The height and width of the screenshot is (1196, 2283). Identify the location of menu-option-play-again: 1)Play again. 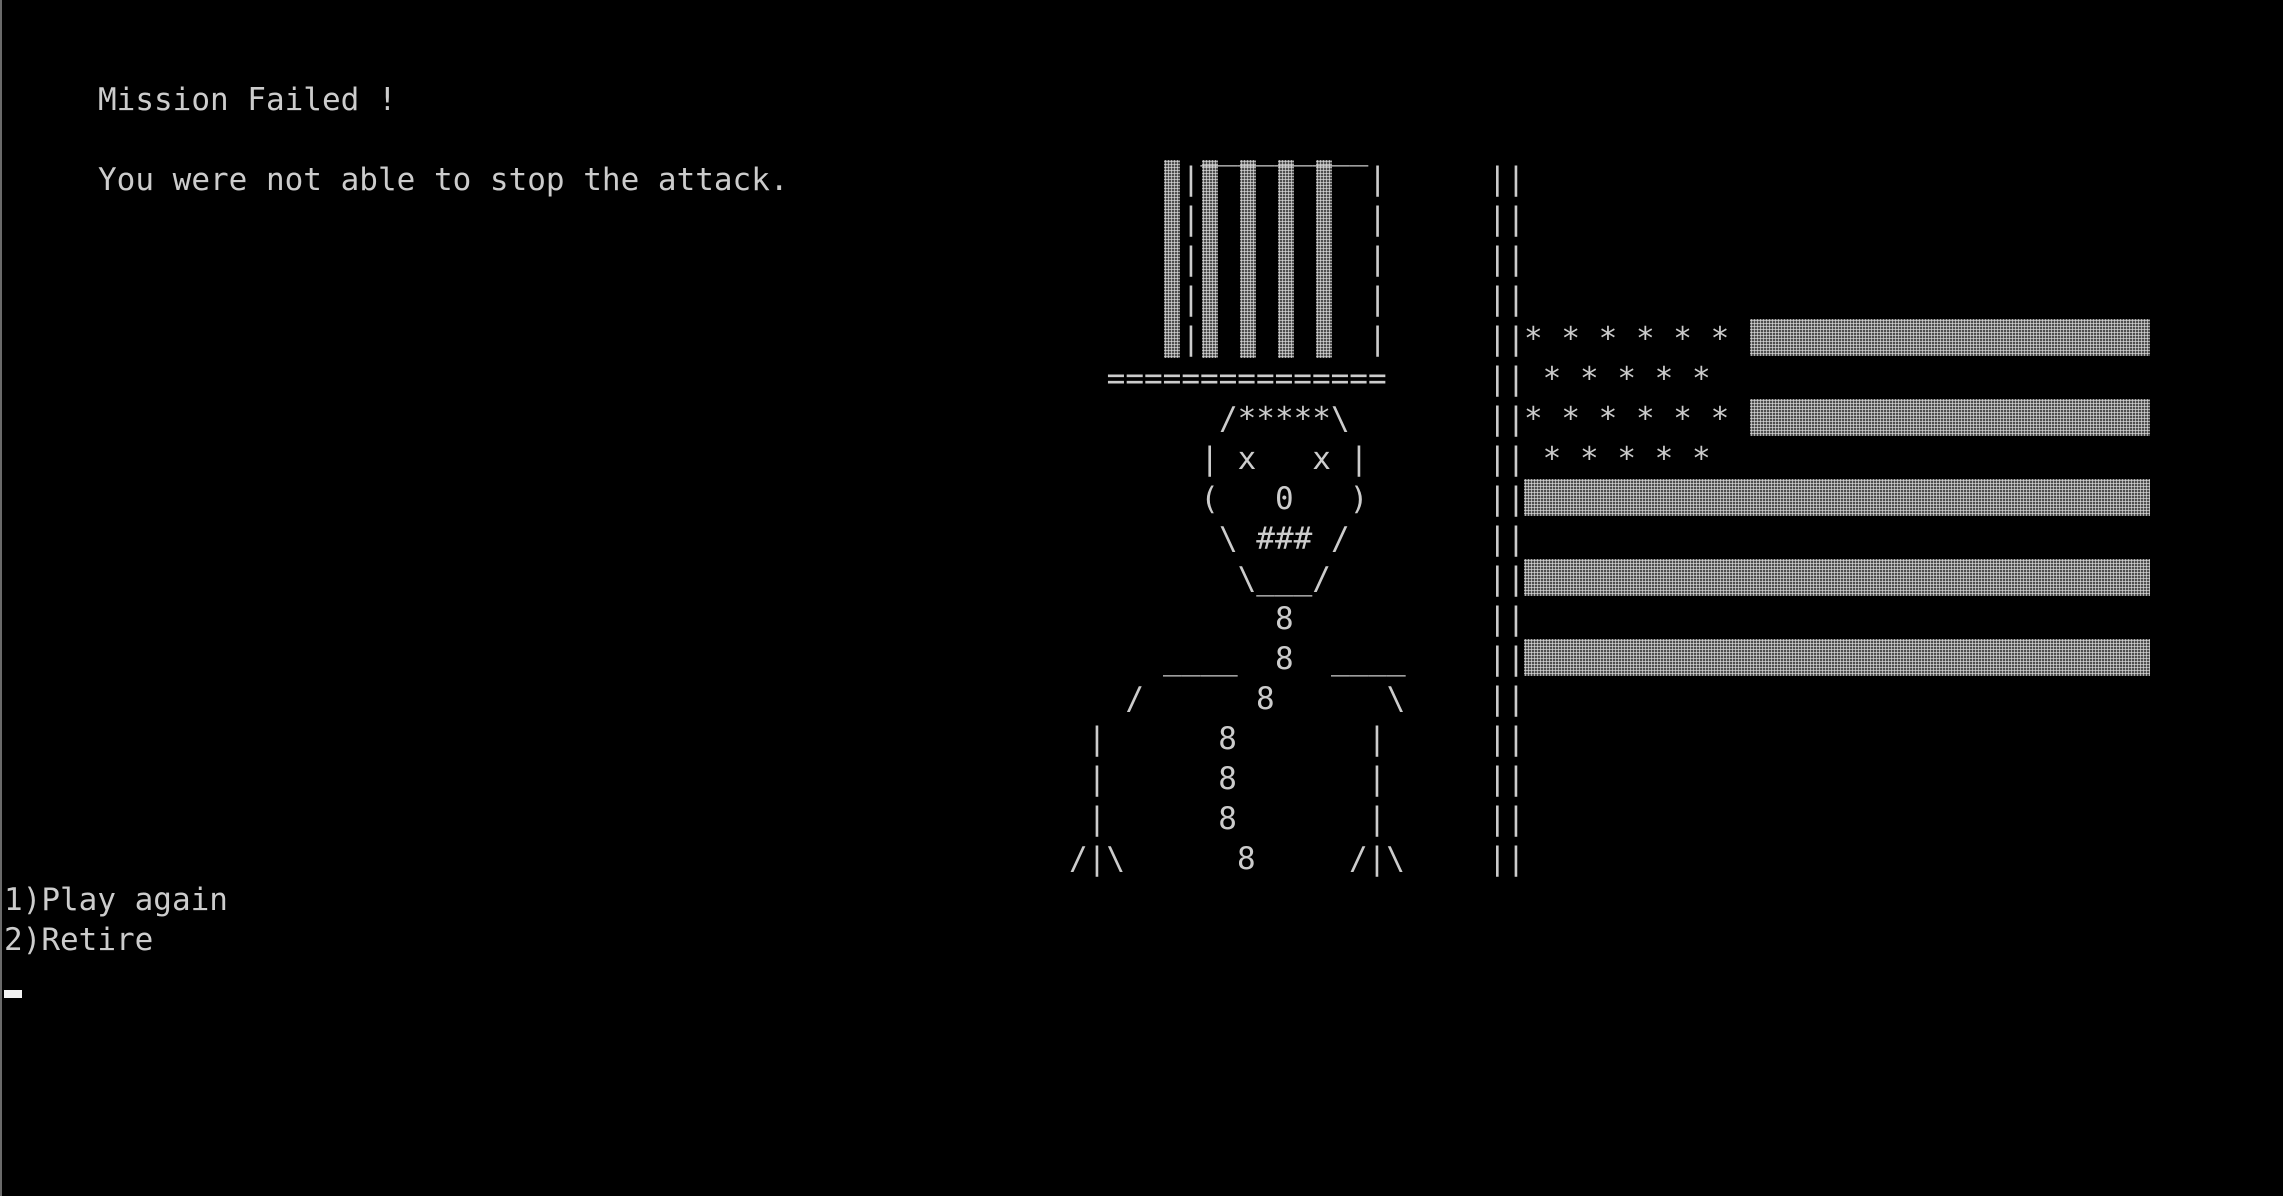
(116, 900).